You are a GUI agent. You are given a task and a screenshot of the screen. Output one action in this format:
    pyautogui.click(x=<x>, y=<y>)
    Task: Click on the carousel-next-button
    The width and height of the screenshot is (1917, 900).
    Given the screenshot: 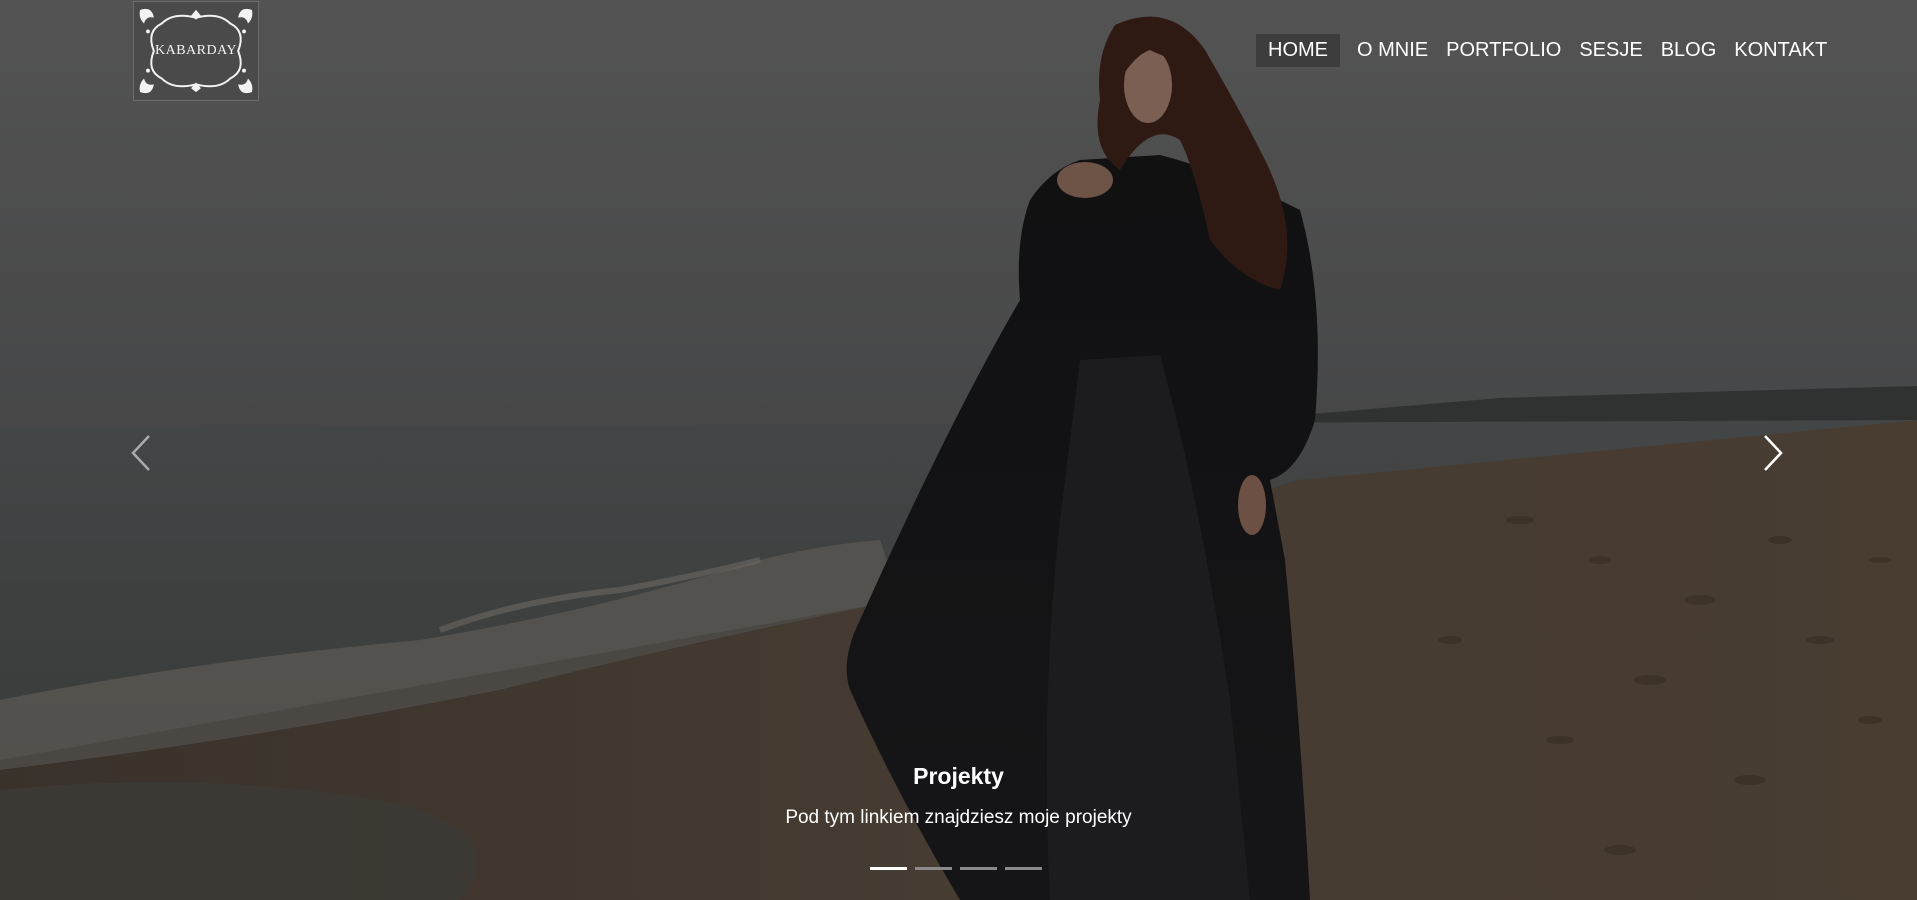 What is the action you would take?
    pyautogui.click(x=1772, y=453)
    